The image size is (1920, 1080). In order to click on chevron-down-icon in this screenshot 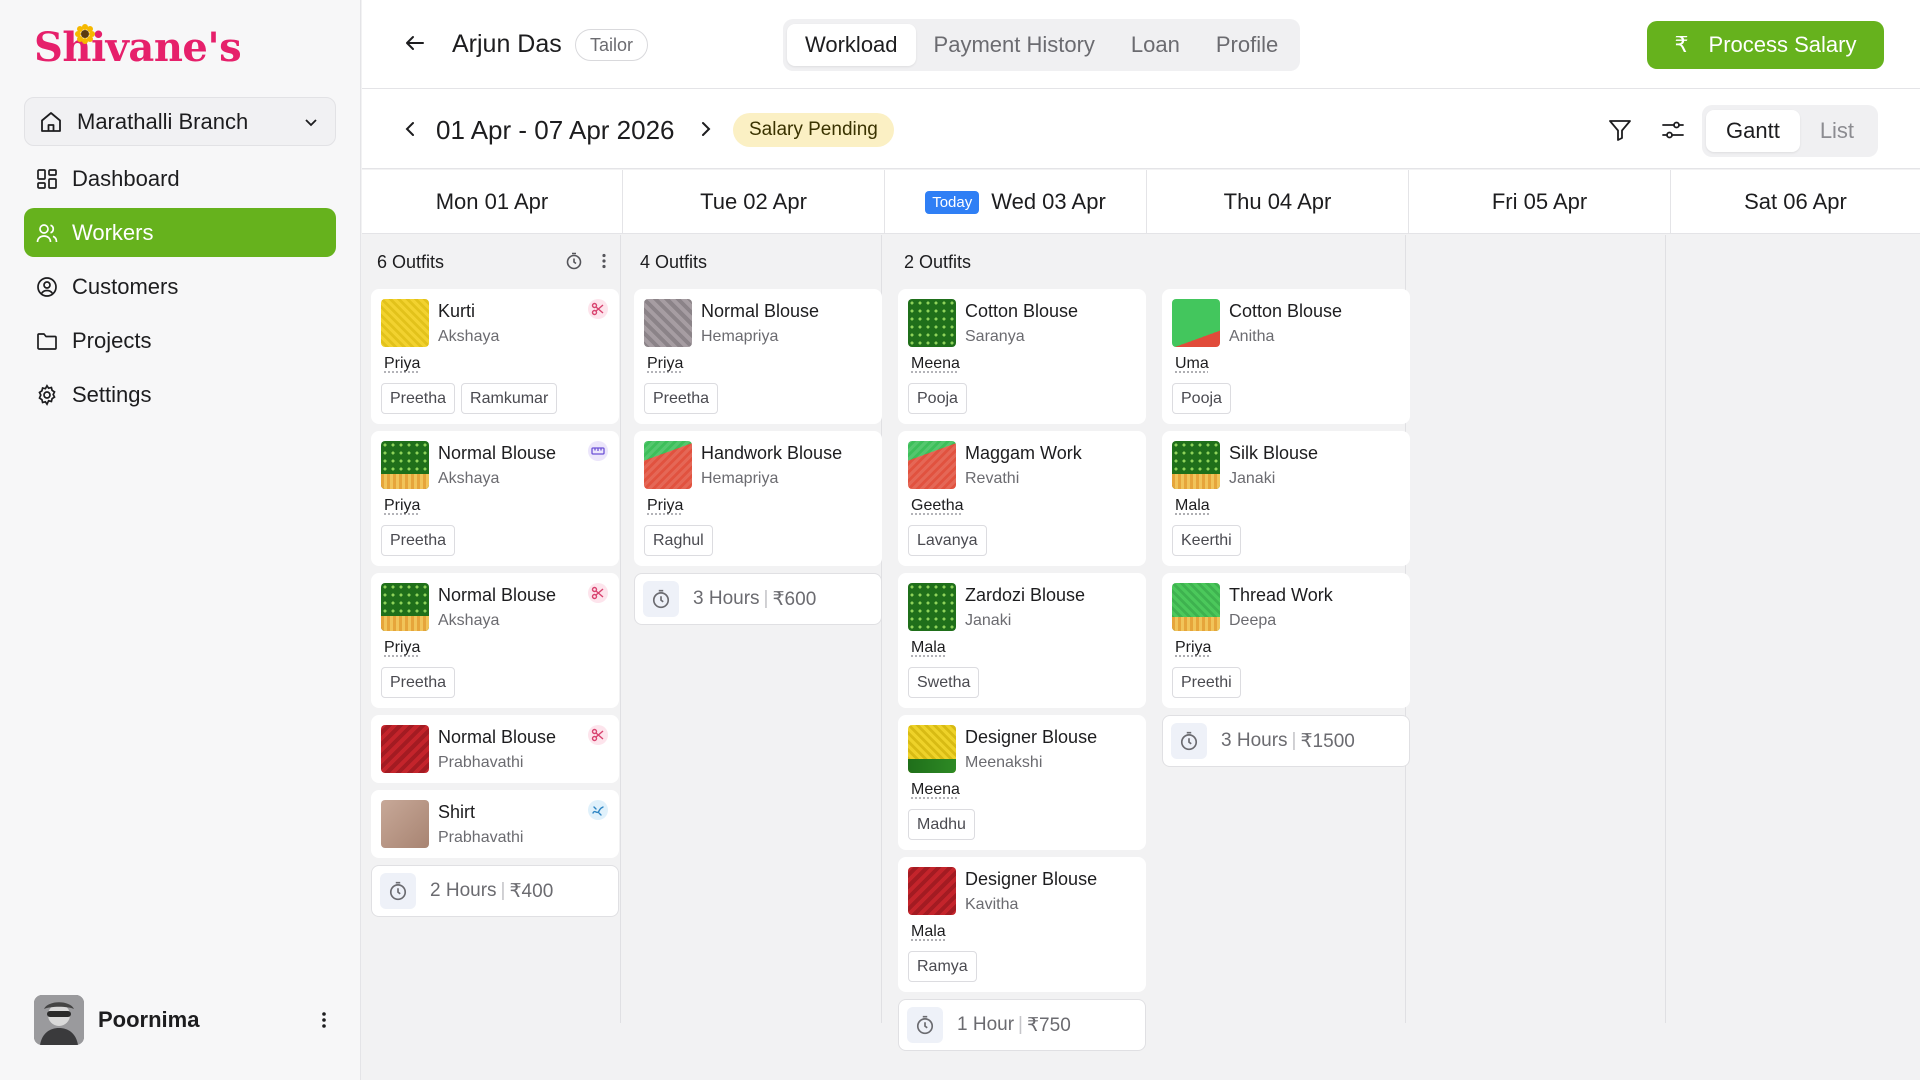, I will do `click(311, 122)`.